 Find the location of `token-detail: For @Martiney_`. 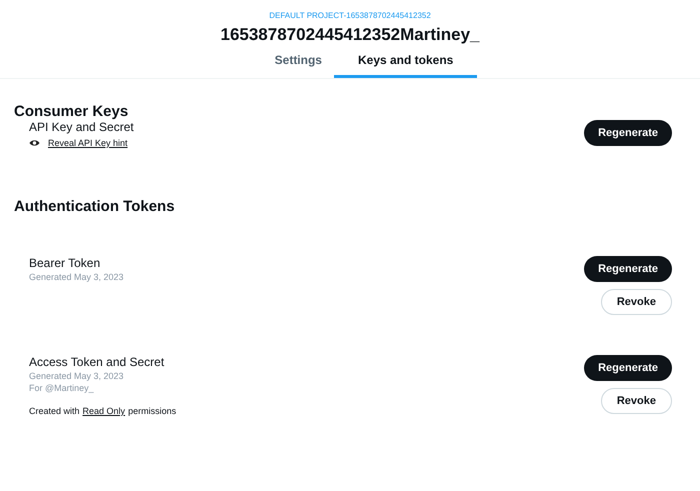

token-detail: For @Martiney_ is located at coordinates (62, 388).